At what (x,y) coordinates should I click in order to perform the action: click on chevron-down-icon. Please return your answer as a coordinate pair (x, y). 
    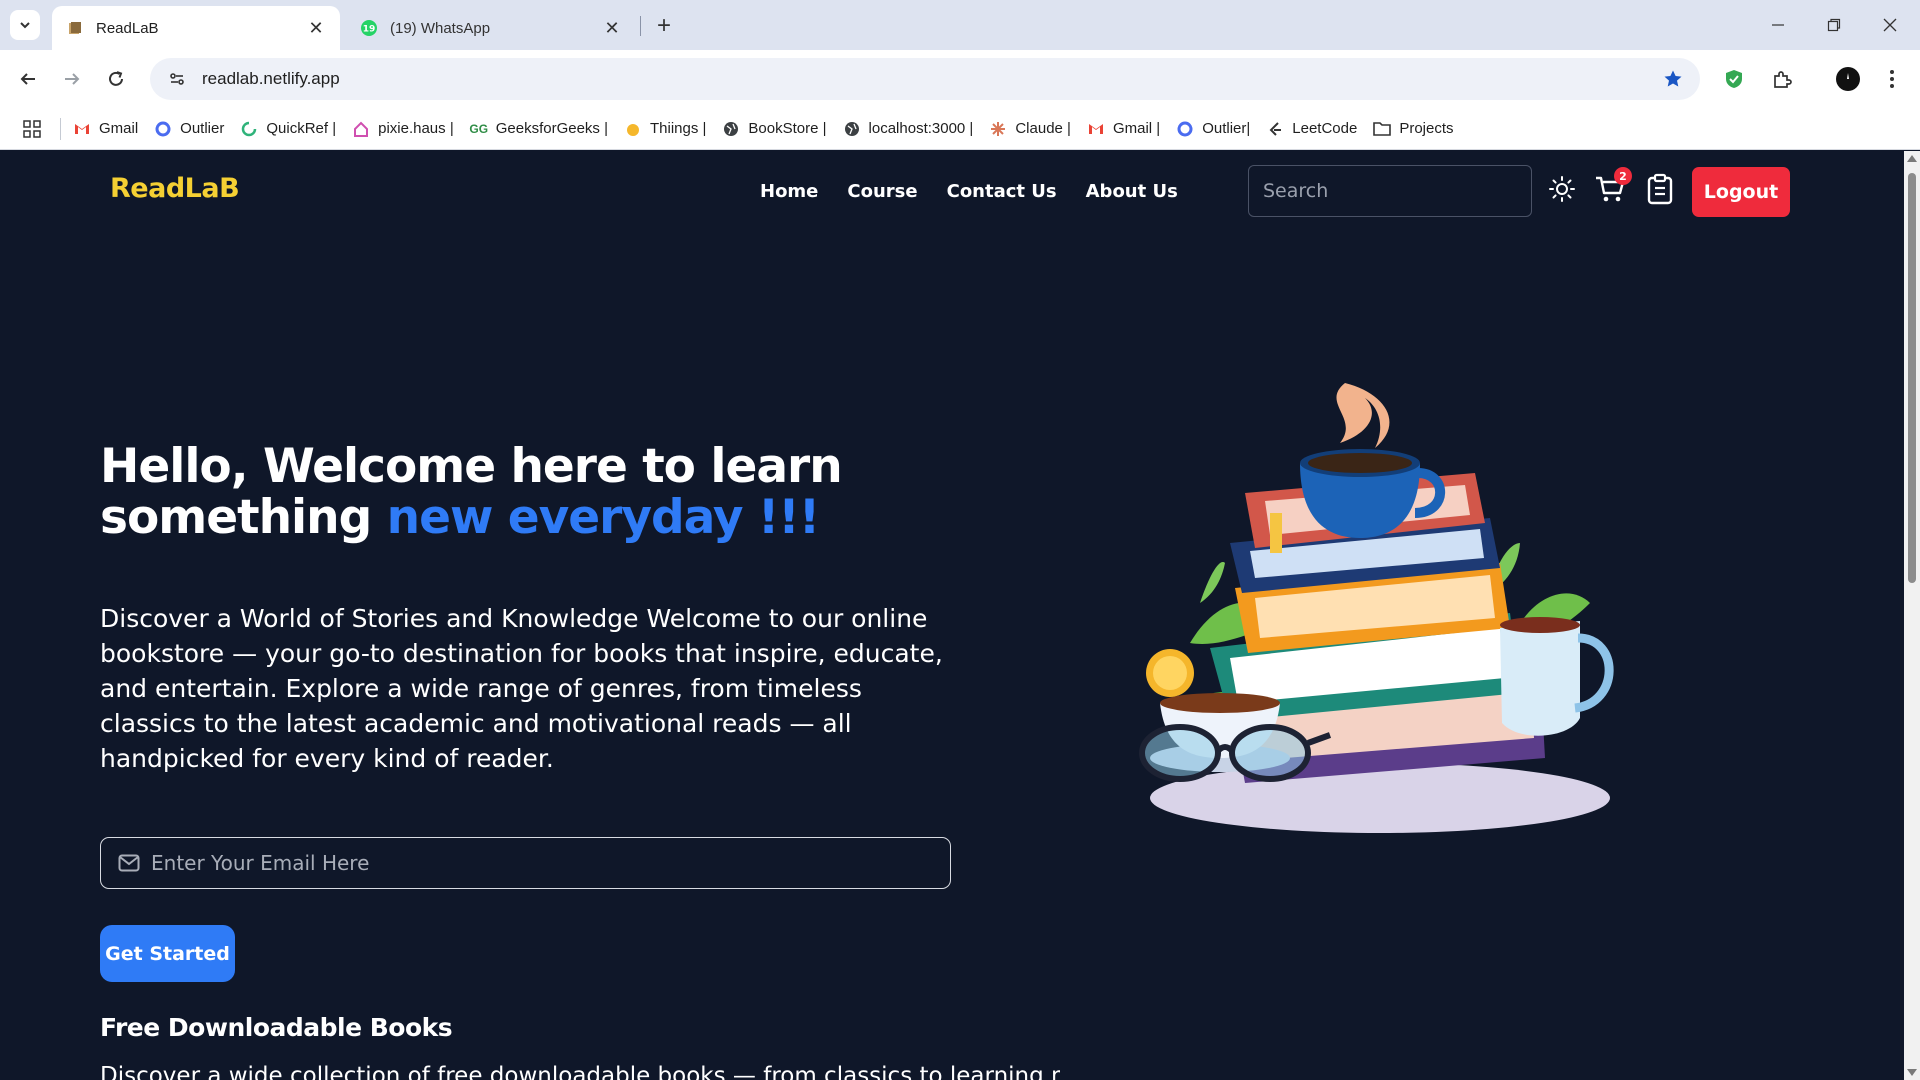
    Looking at the image, I should click on (25, 25).